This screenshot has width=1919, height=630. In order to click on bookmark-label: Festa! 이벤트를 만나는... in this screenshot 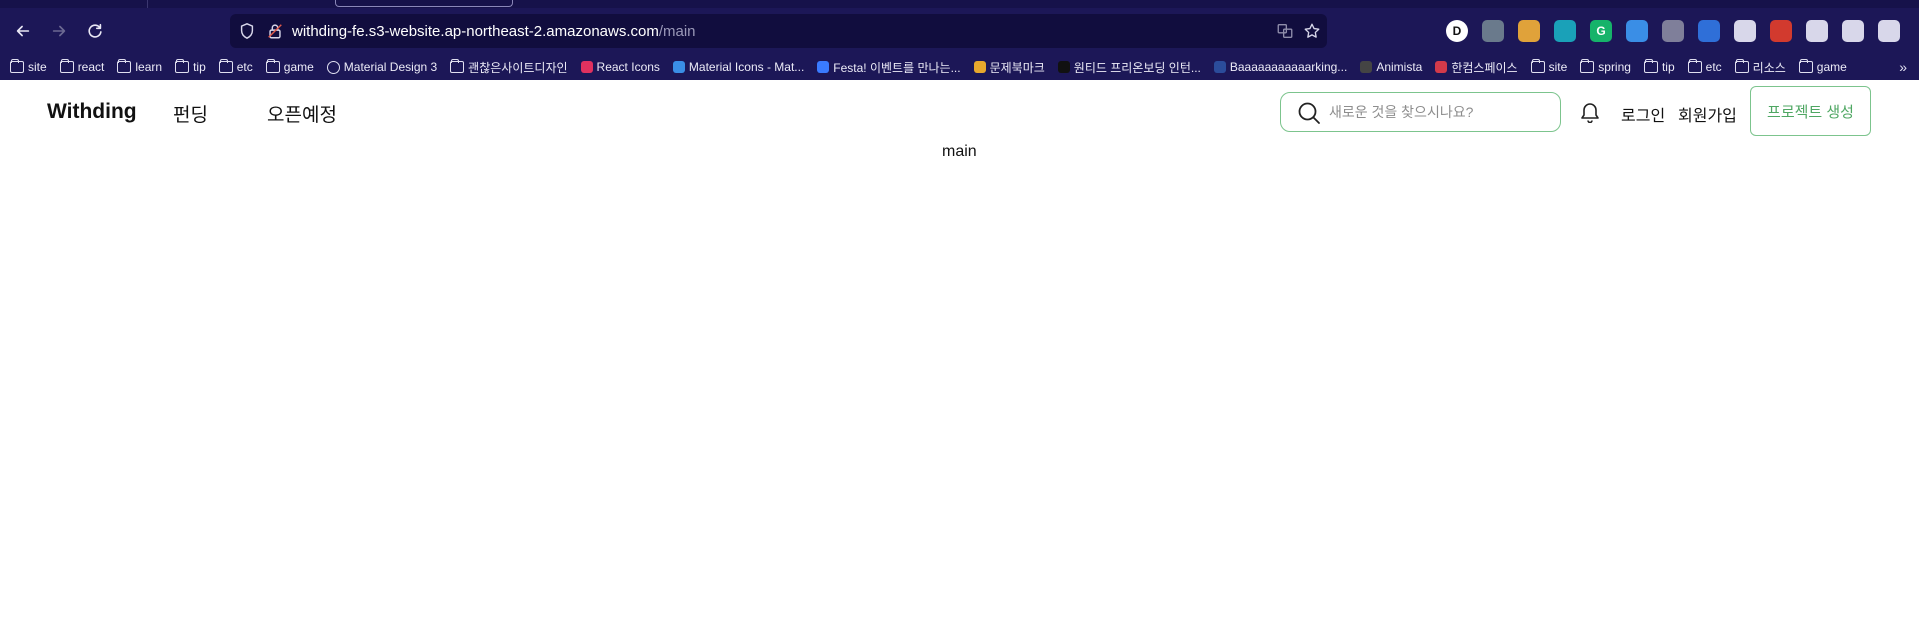, I will do `click(897, 67)`.